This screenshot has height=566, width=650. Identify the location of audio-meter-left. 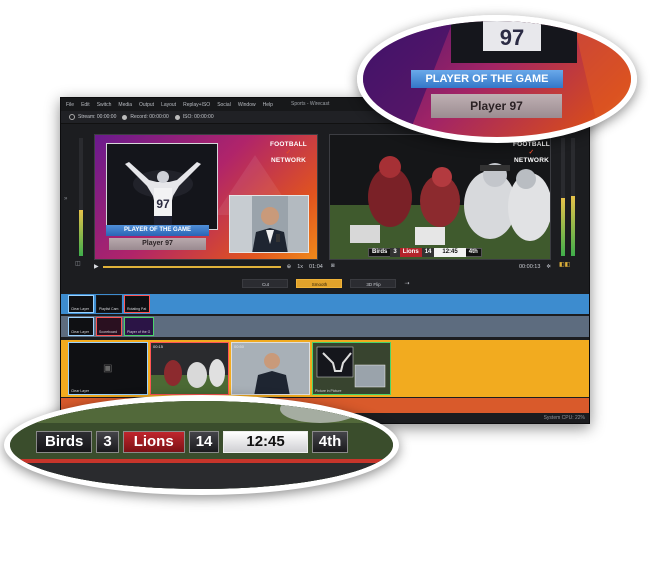
(81, 197).